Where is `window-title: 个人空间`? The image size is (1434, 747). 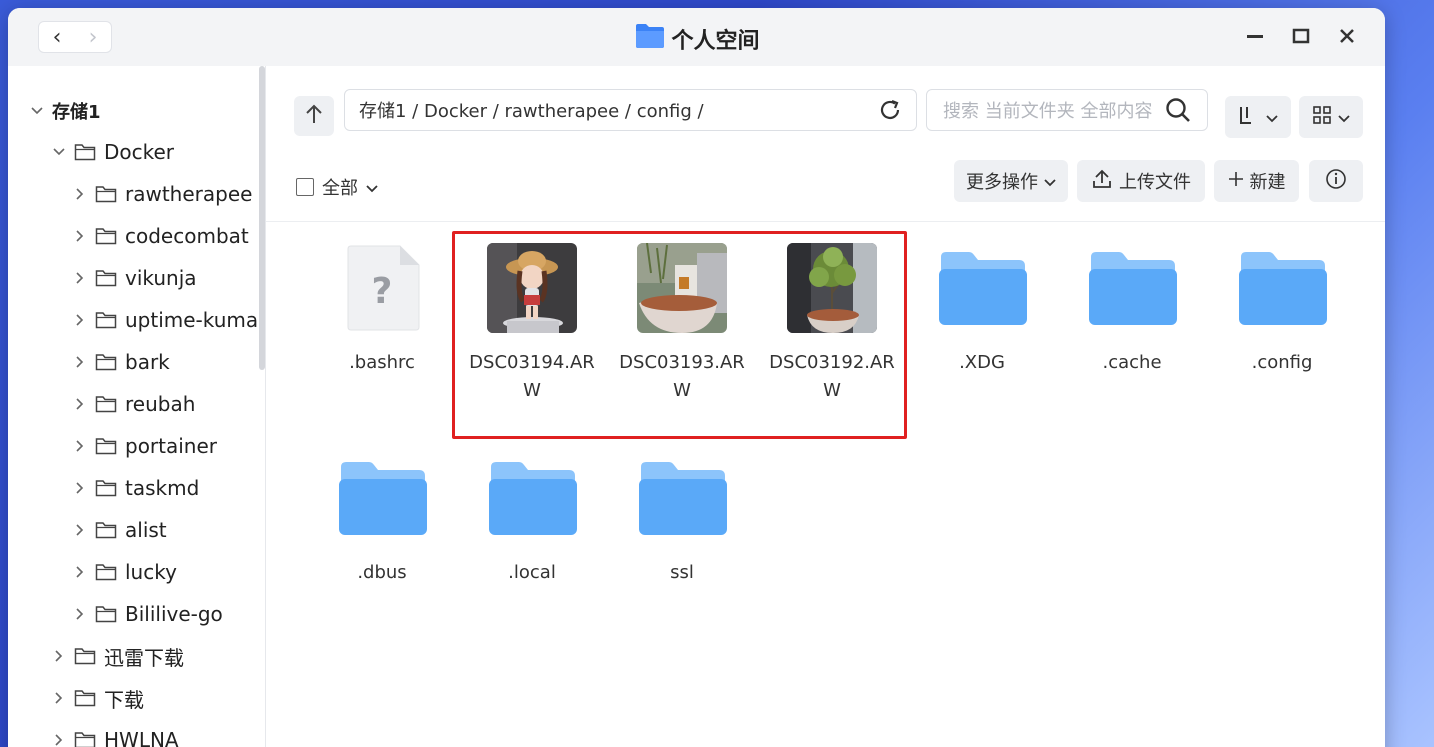
window-title: 个人空间 is located at coordinates (696, 39).